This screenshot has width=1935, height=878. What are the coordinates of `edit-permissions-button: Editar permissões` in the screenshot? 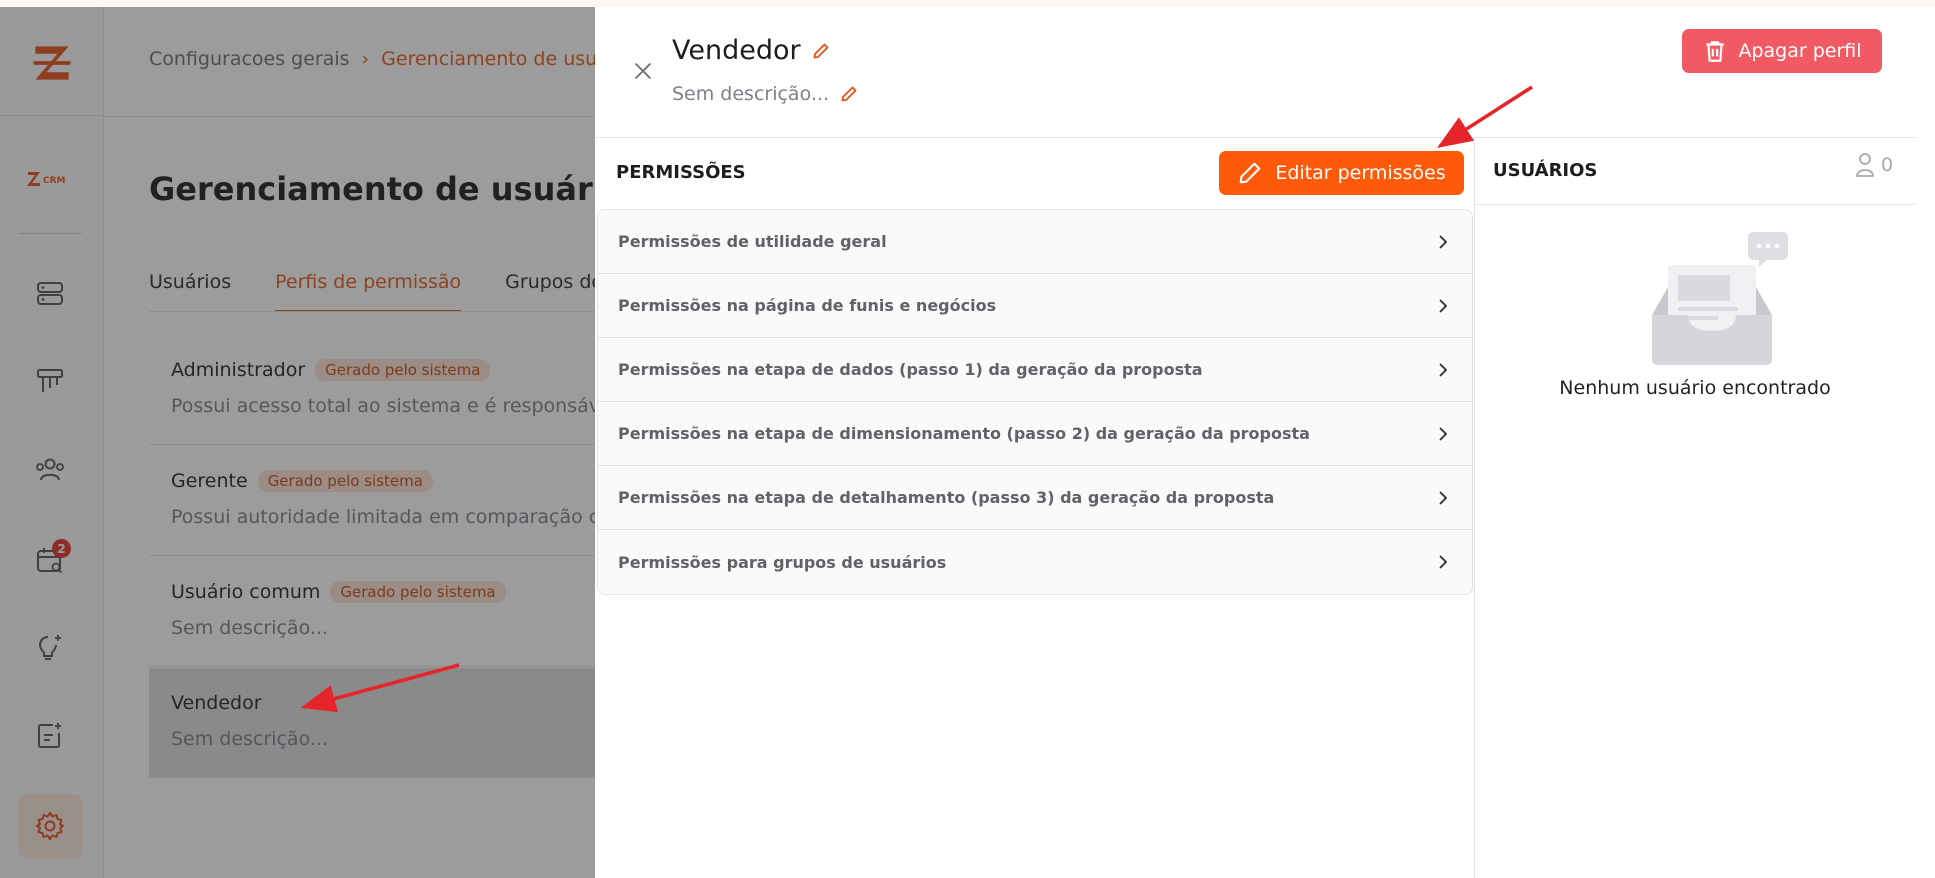 It's located at (1341, 173).